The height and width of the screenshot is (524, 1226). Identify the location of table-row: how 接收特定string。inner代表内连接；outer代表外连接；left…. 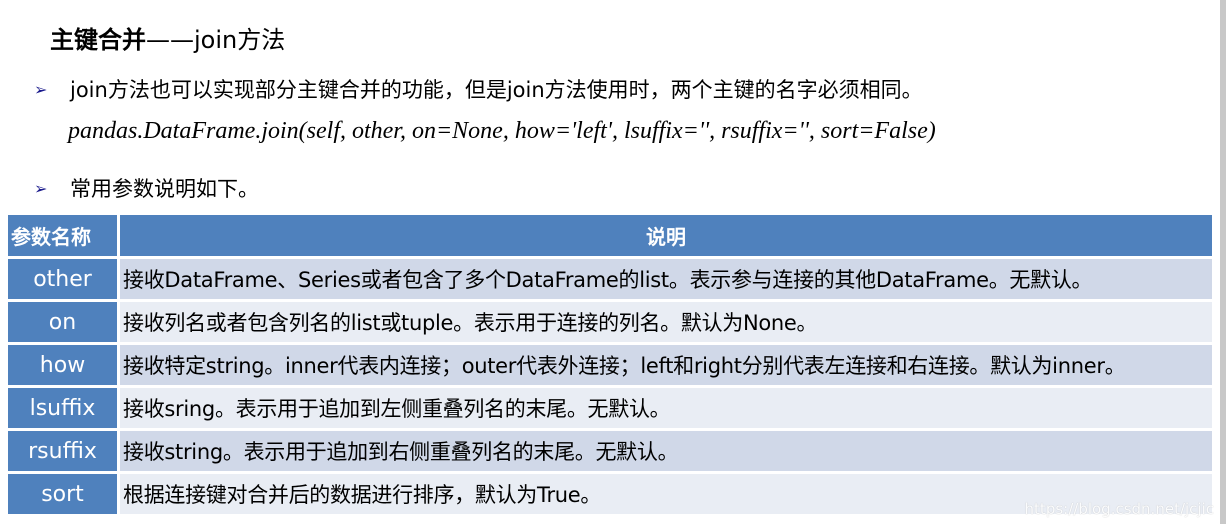
(610, 366).